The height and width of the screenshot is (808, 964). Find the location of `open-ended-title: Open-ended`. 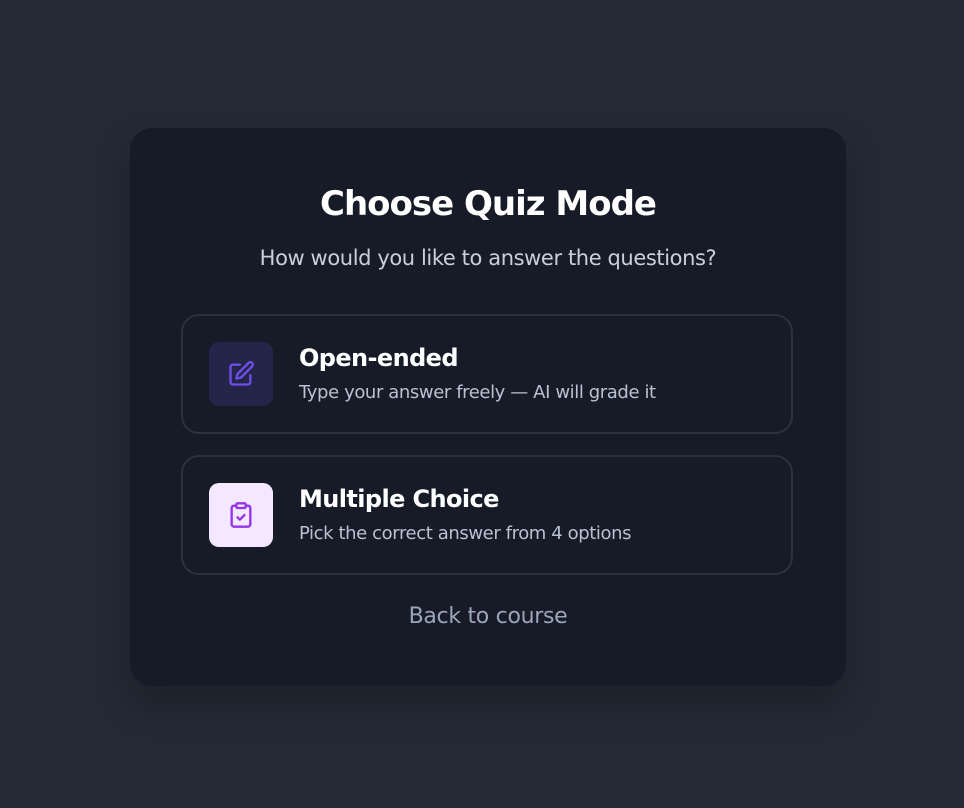

open-ended-title: Open-ended is located at coordinates (379, 358).